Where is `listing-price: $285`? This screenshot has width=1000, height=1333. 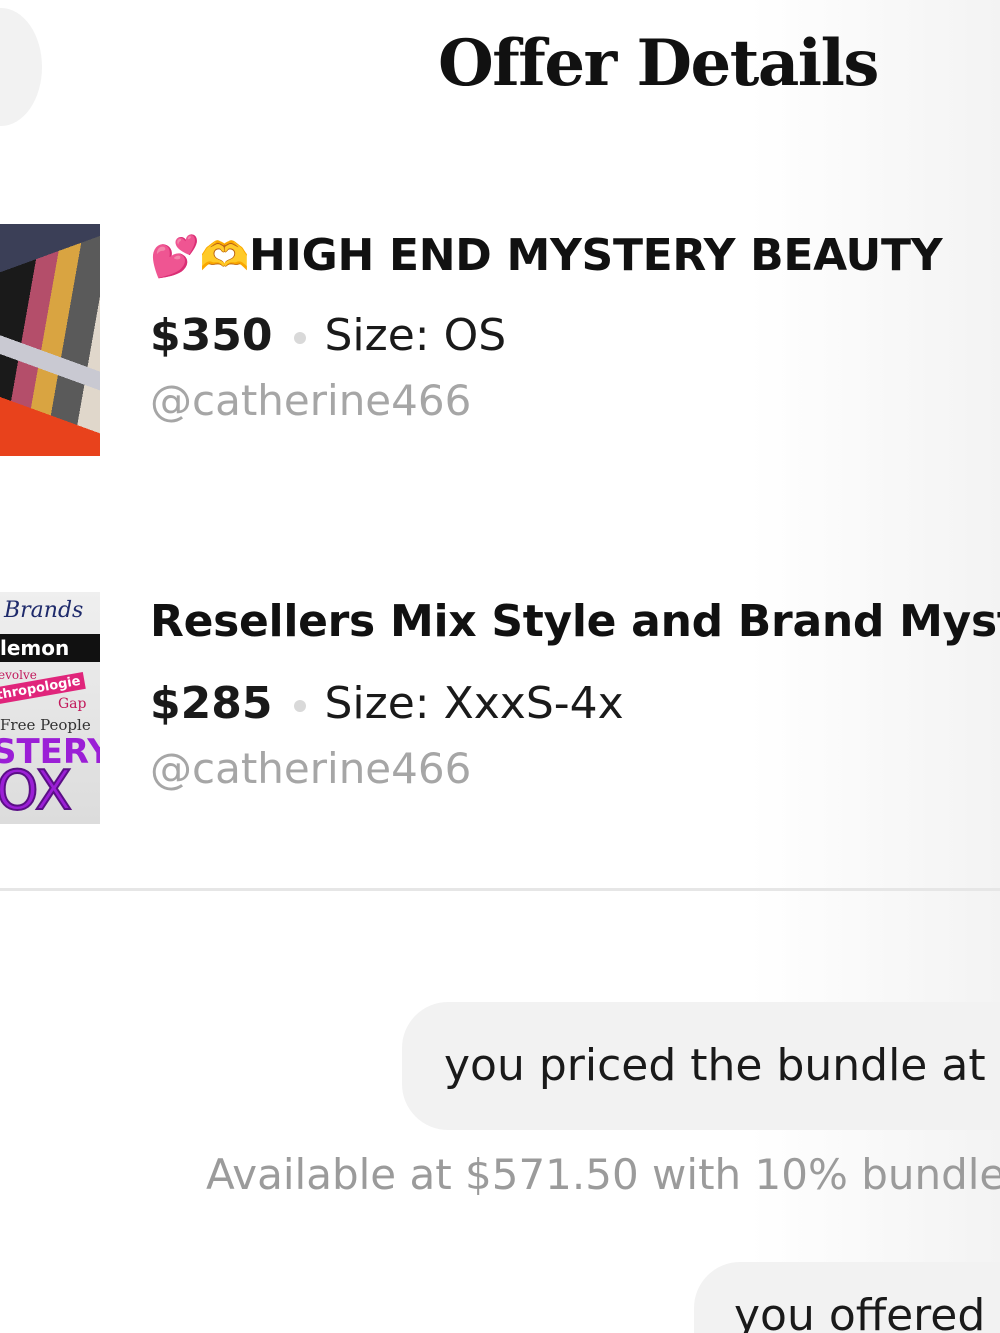 listing-price: $285 is located at coordinates (211, 703).